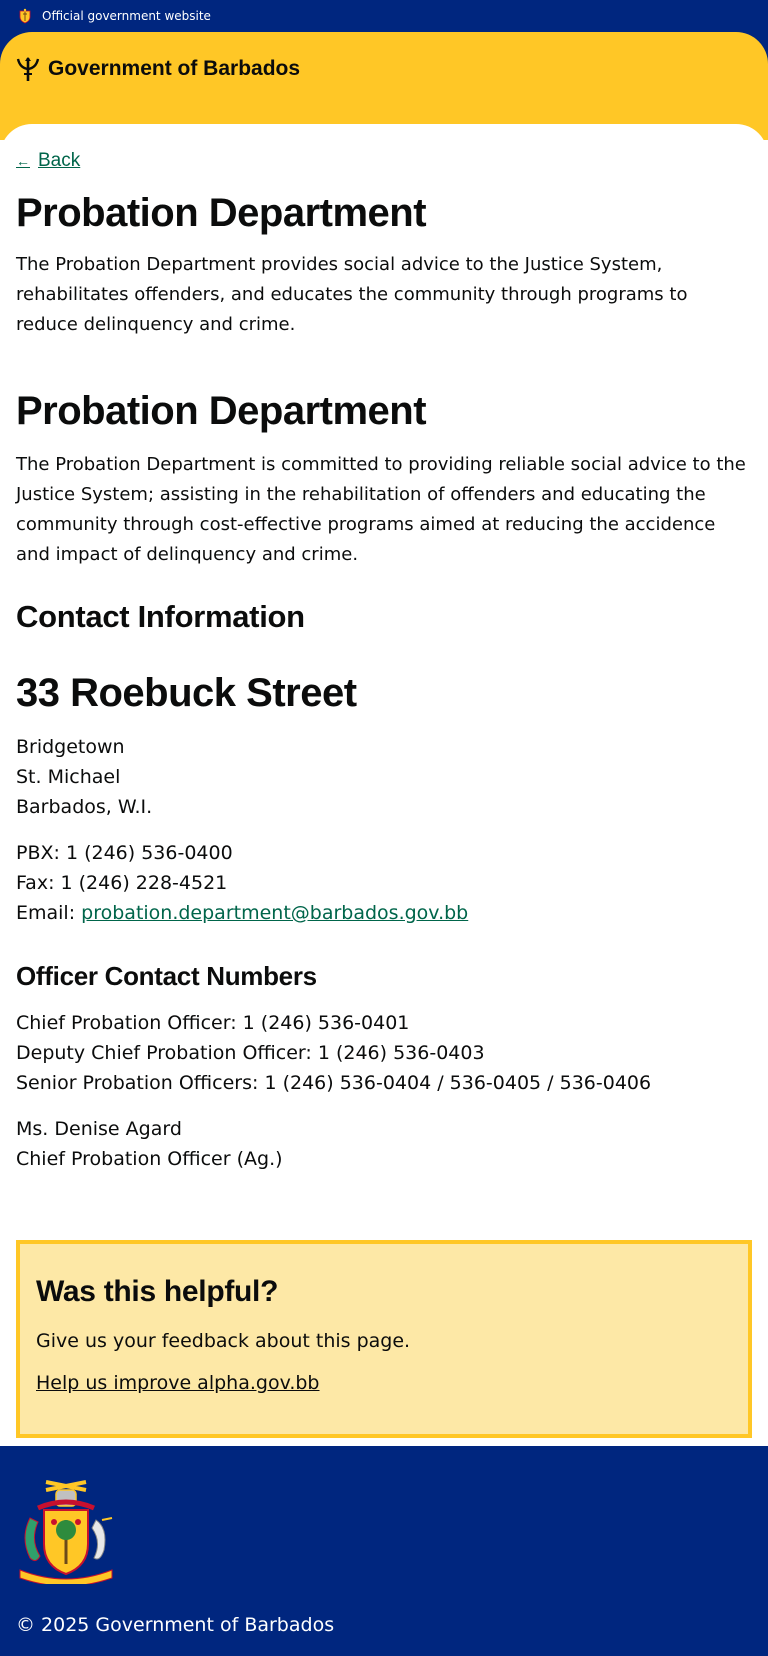 The width and height of the screenshot is (768, 1656). Describe the element at coordinates (384, 16) in the screenshot. I see `official-banner: Official government website` at that location.